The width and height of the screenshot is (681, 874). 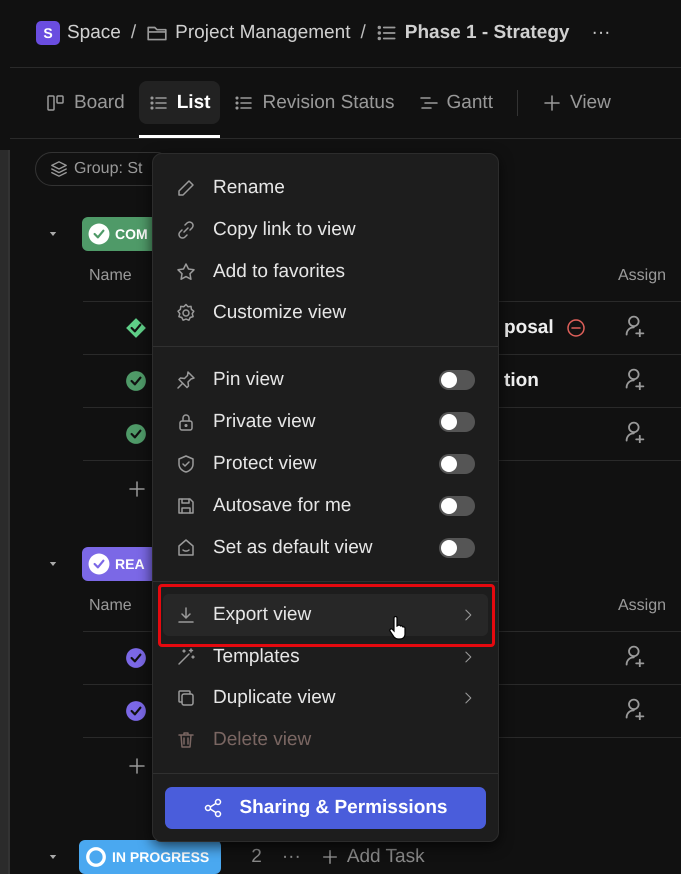 What do you see at coordinates (314, 102) in the screenshot?
I see `view-tab: Revision Status` at bounding box center [314, 102].